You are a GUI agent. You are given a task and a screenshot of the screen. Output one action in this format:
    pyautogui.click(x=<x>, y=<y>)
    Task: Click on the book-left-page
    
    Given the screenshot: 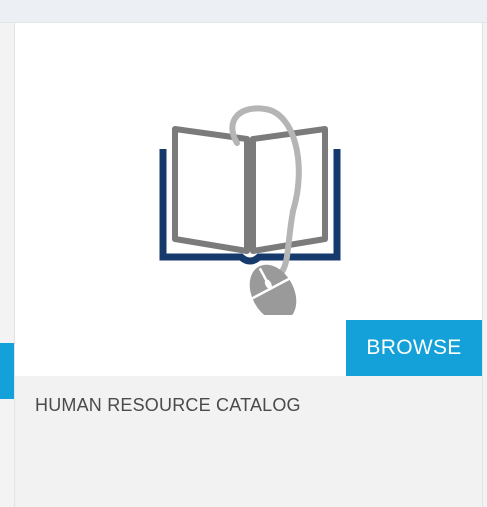 What is the action you would take?
    pyautogui.click(x=211, y=190)
    